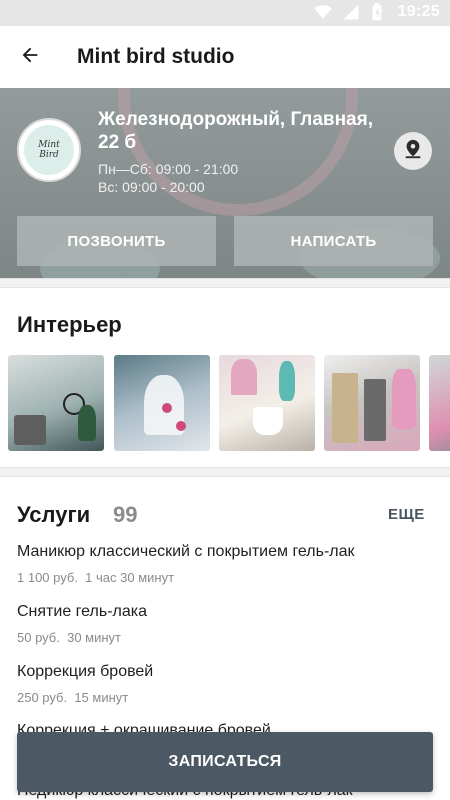  I want to click on service-meta: 50 руб. 30 минут, so click(69, 637).